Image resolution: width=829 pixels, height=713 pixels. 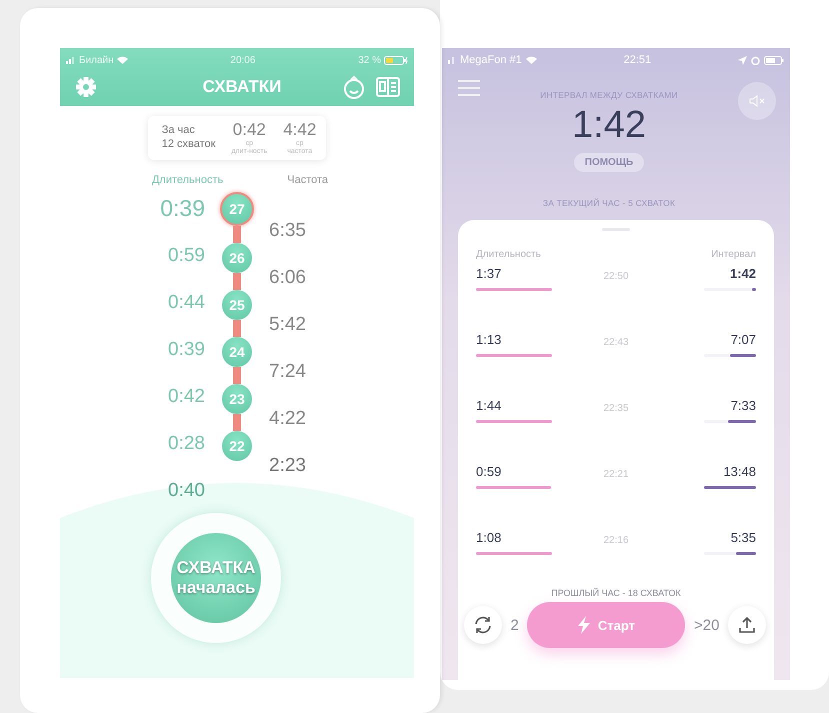 What do you see at coordinates (186, 303) in the screenshot?
I see `duration-value: 0:44` at bounding box center [186, 303].